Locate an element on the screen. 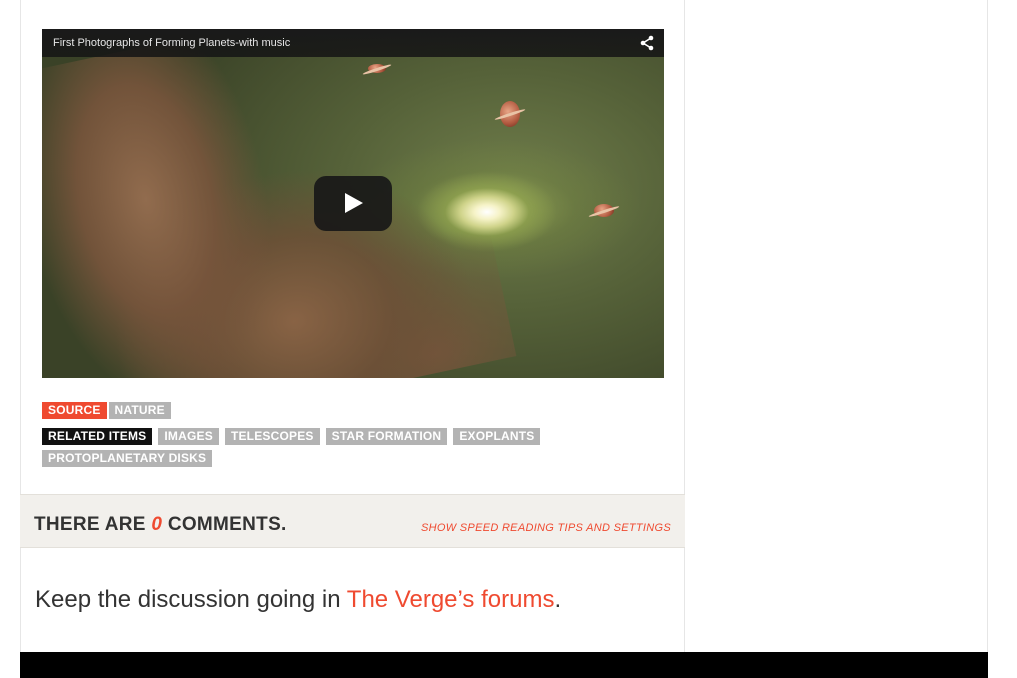 The image size is (1017, 678). discussion-suffix: . is located at coordinates (558, 599).